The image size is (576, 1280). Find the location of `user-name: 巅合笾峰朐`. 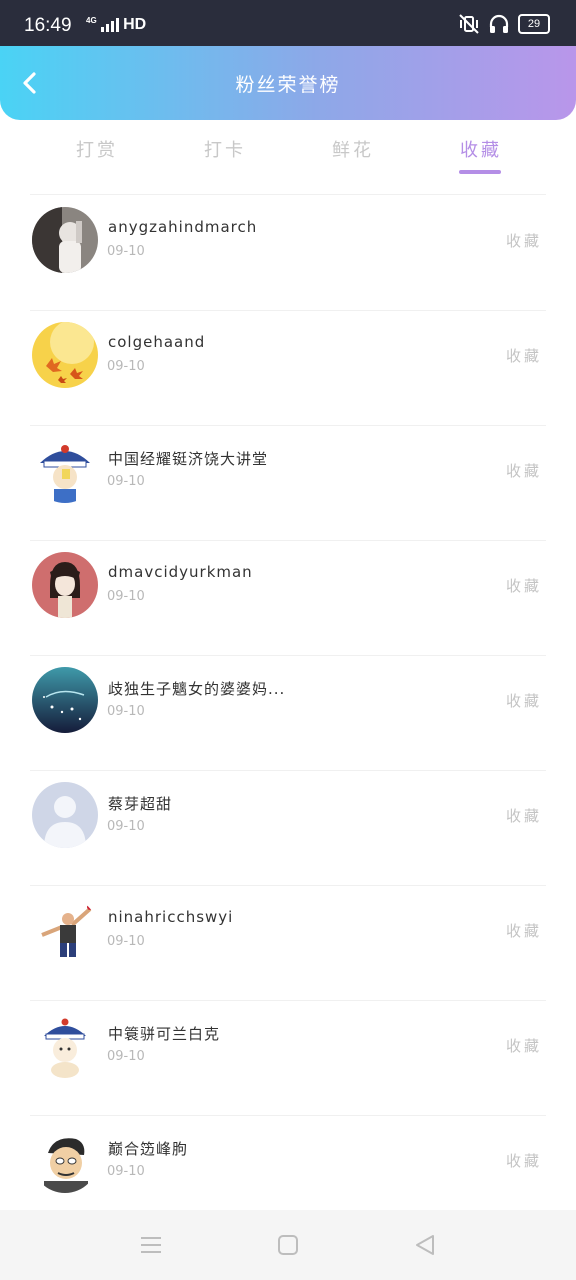

user-name: 巅合笾峰朐 is located at coordinates (148, 1149).